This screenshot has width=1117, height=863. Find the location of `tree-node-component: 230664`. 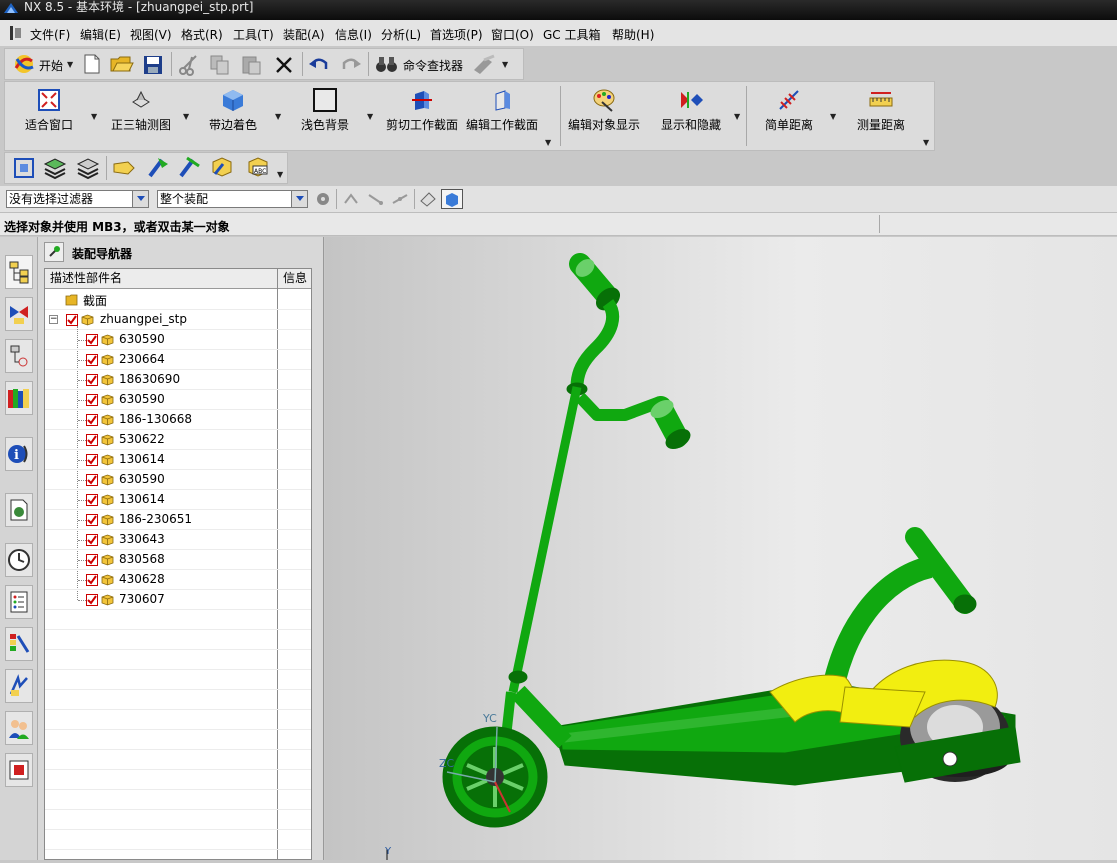

tree-node-component: 230664 is located at coordinates (178, 360).